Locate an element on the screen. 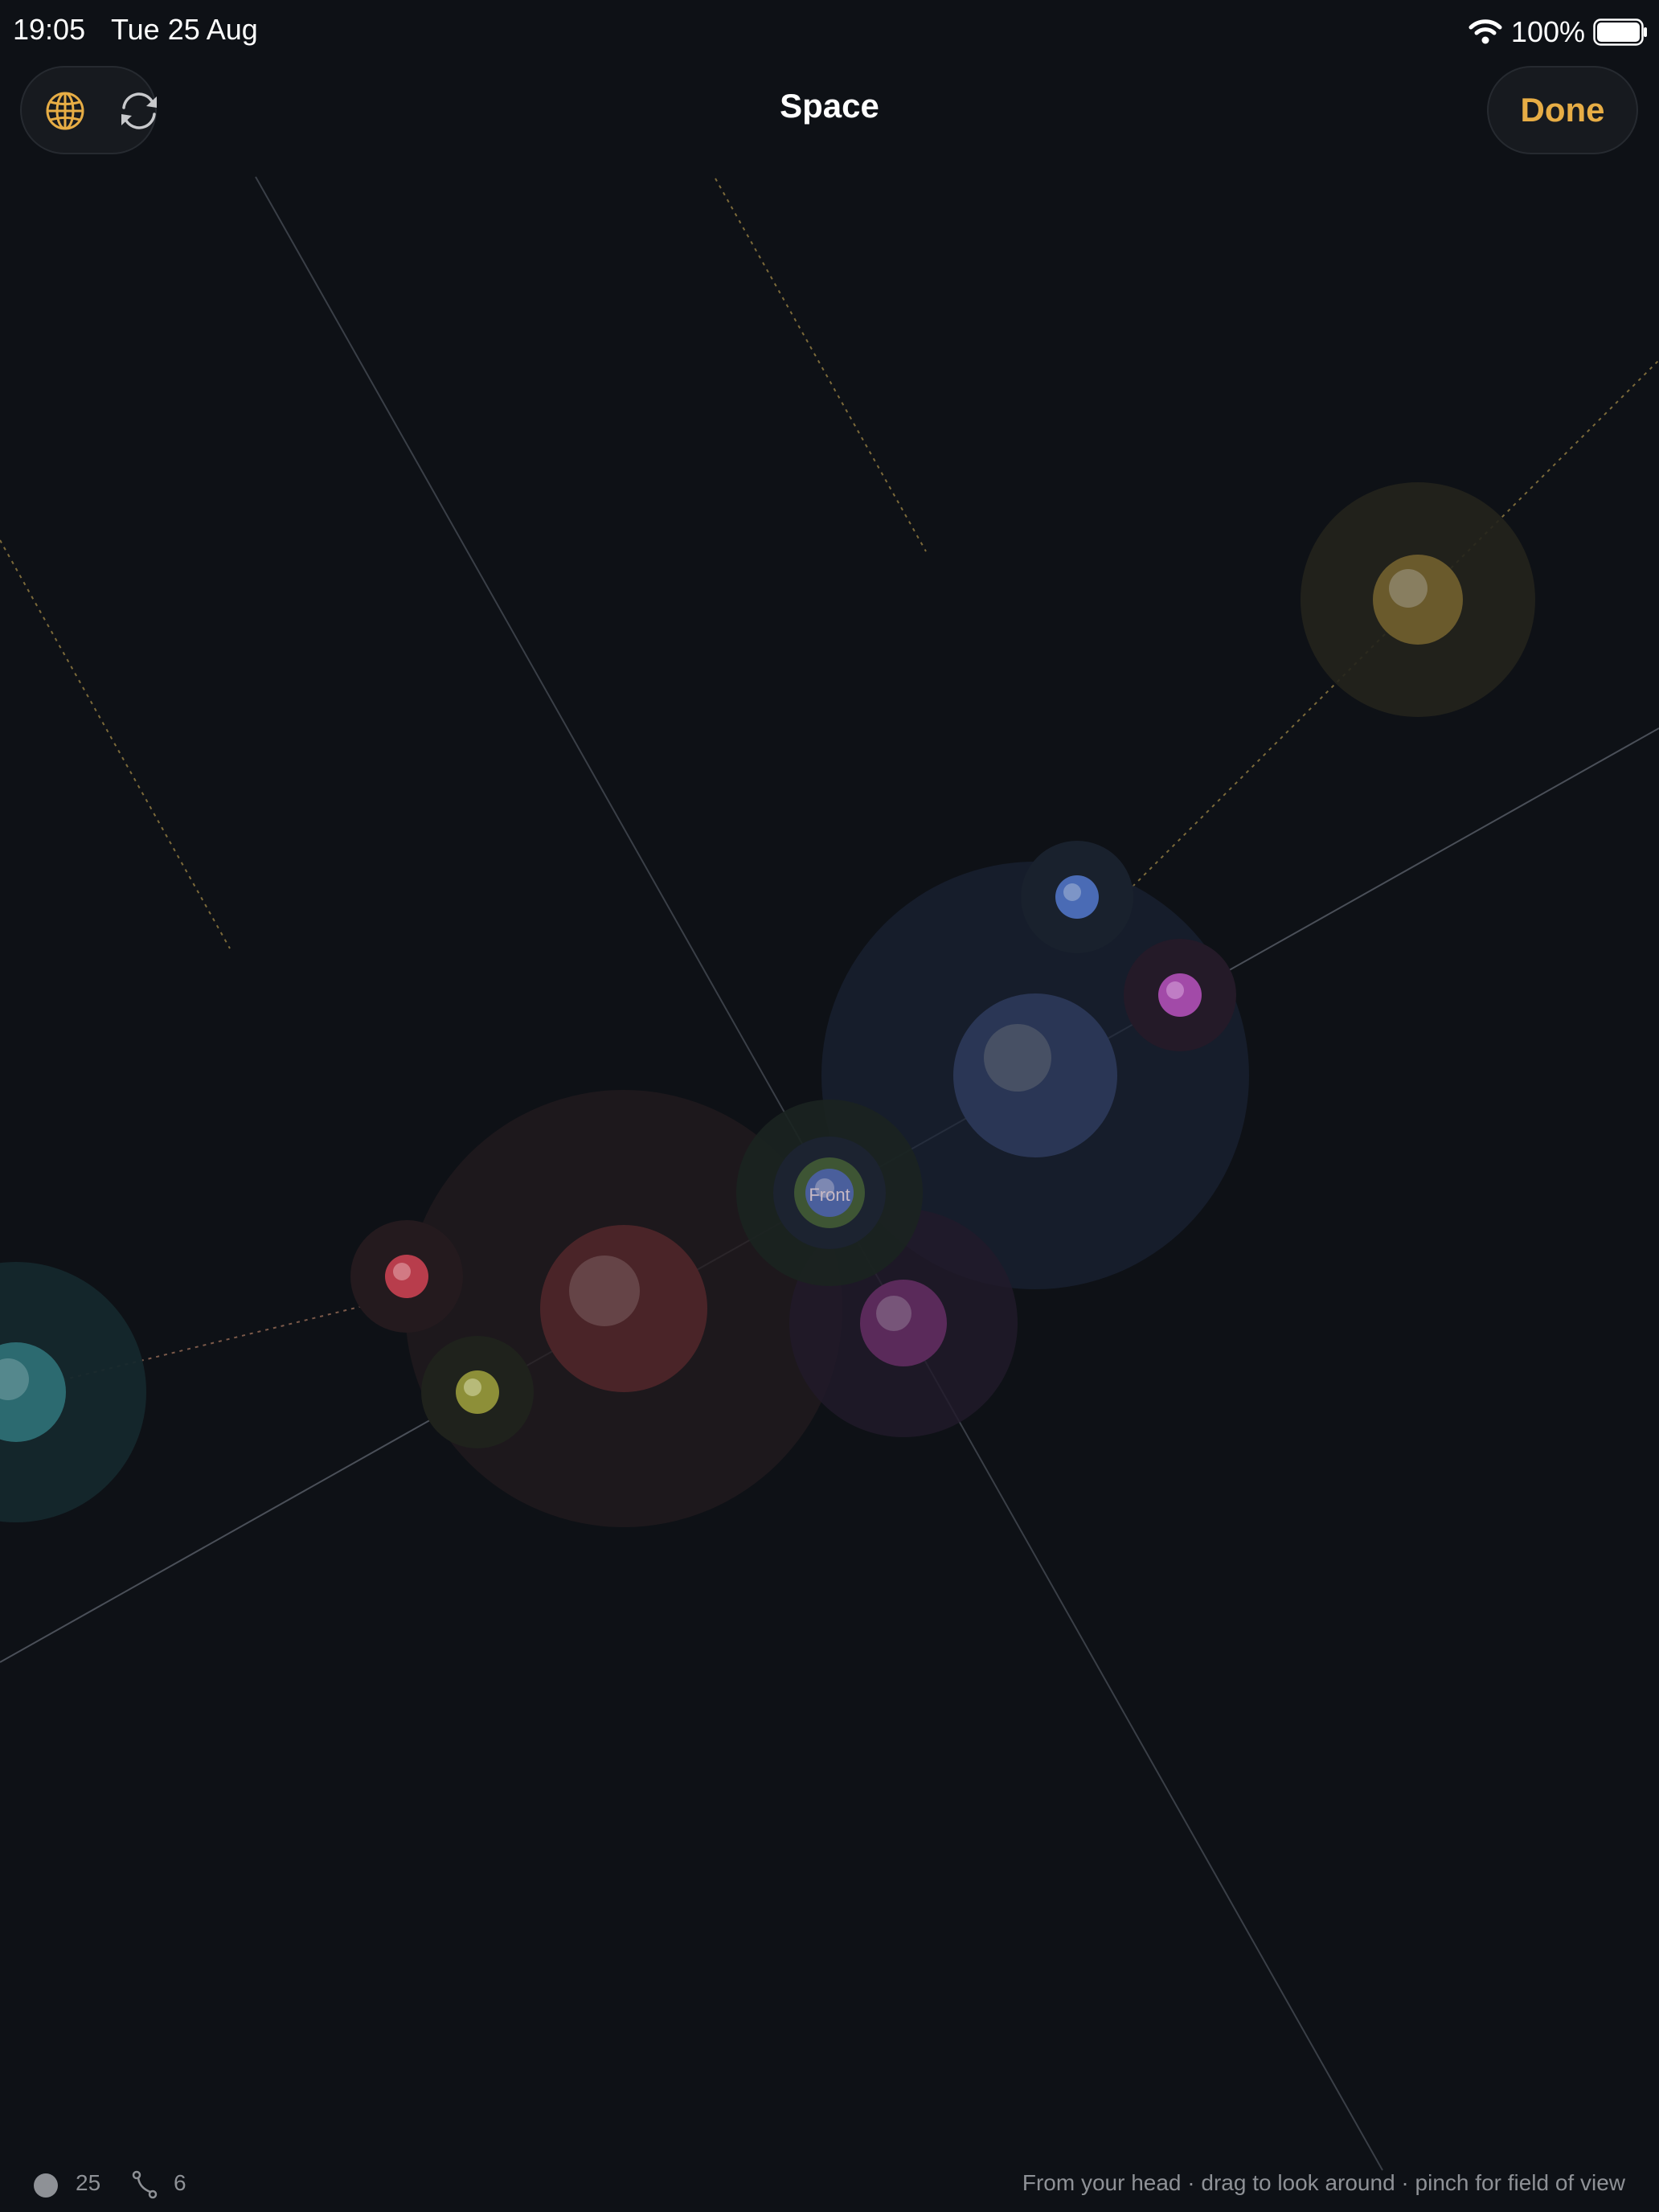  source-node-olive is located at coordinates (477, 1392).